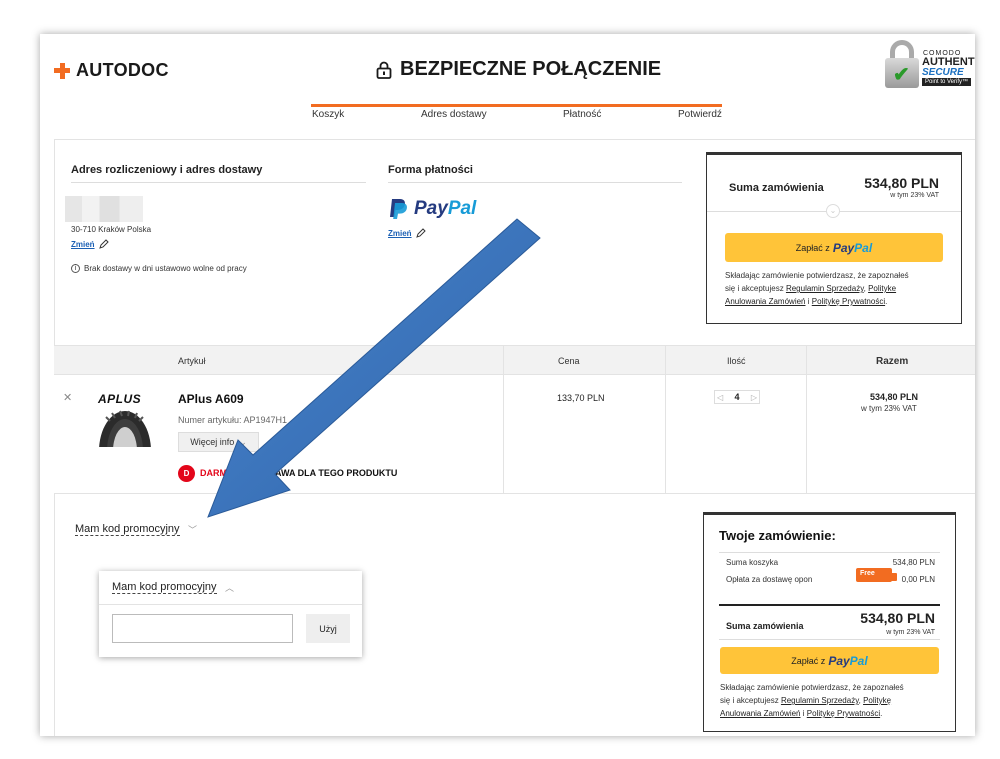 This screenshot has height=759, width=1000. What do you see at coordinates (218, 442) in the screenshot?
I see `more-info-button: Więcej info ⌄` at bounding box center [218, 442].